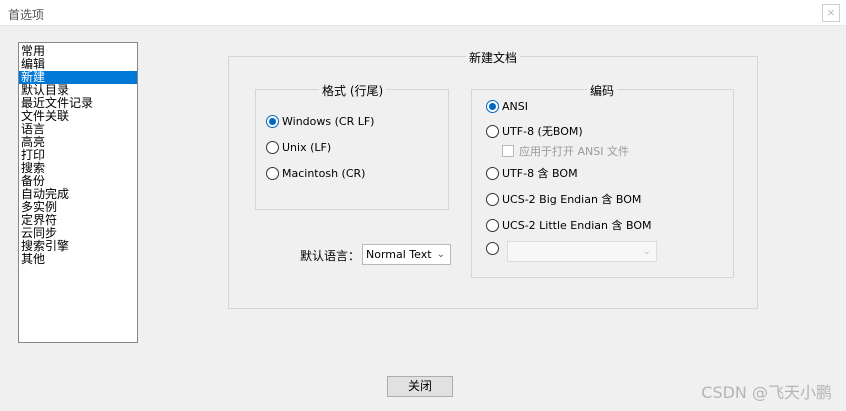 The height and width of the screenshot is (411, 846). What do you see at coordinates (328, 121) in the screenshot?
I see `format-option-windows-label: Windows (CR LF)` at bounding box center [328, 121].